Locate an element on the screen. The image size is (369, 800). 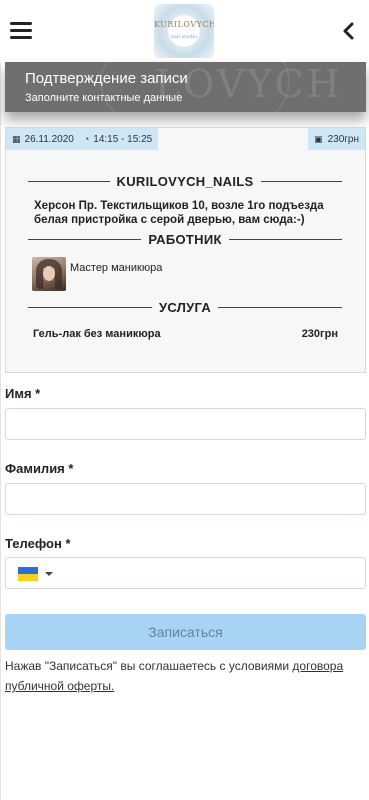
service-price: 230грн is located at coordinates (319, 334).